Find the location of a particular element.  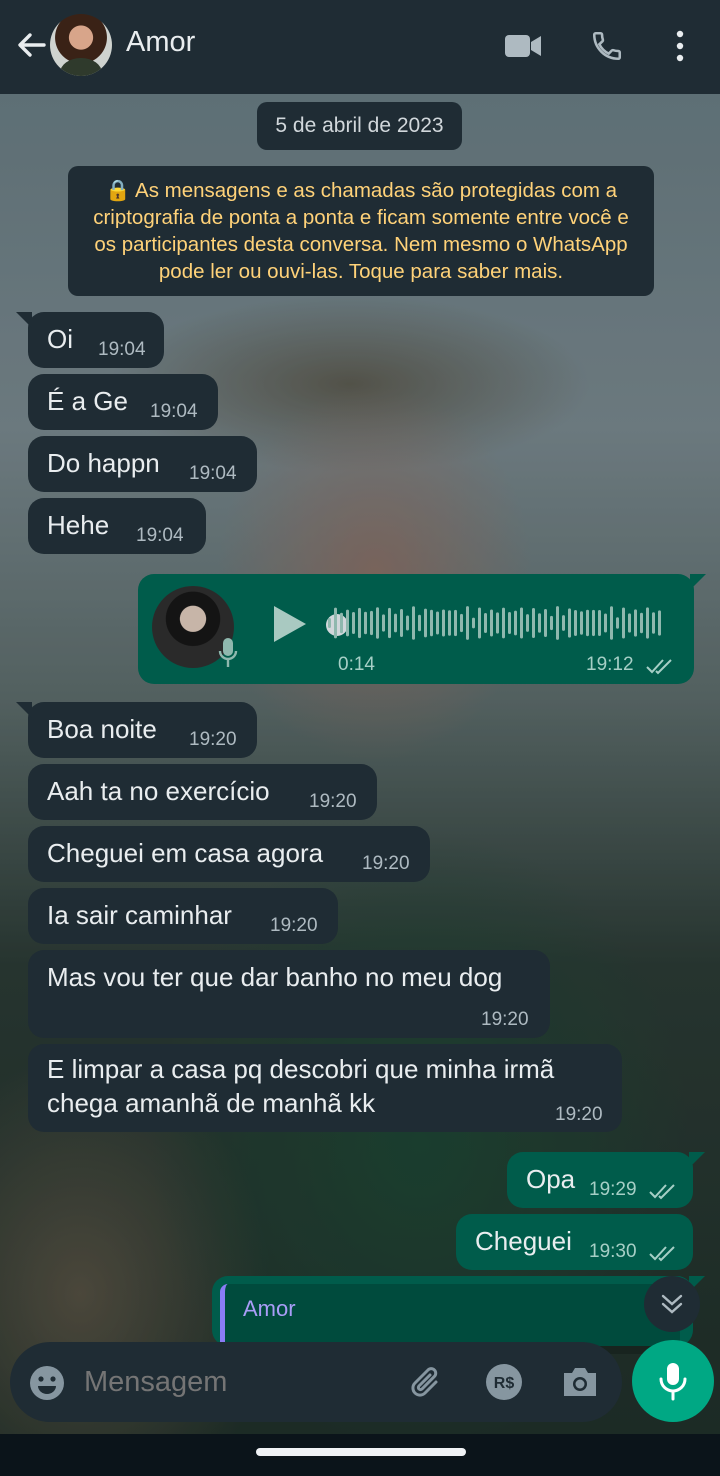

contact-avatar is located at coordinates (81, 45).